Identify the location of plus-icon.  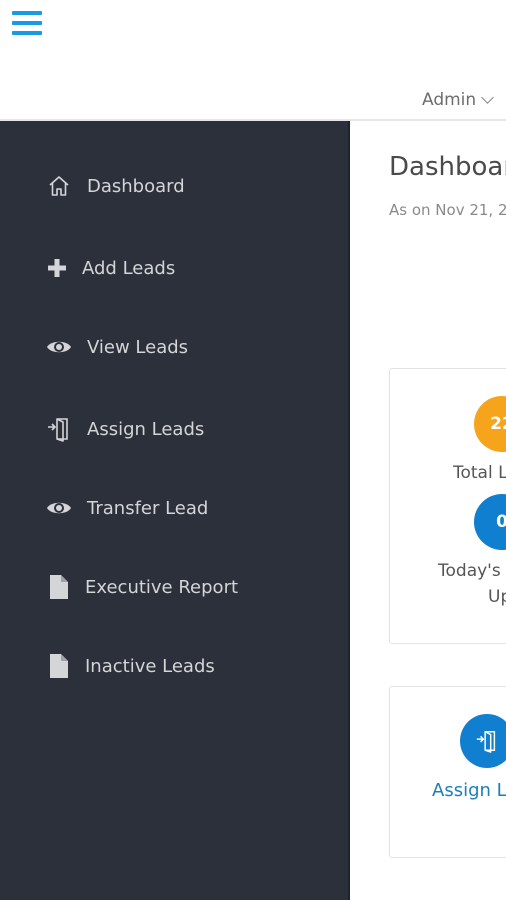
(57, 268).